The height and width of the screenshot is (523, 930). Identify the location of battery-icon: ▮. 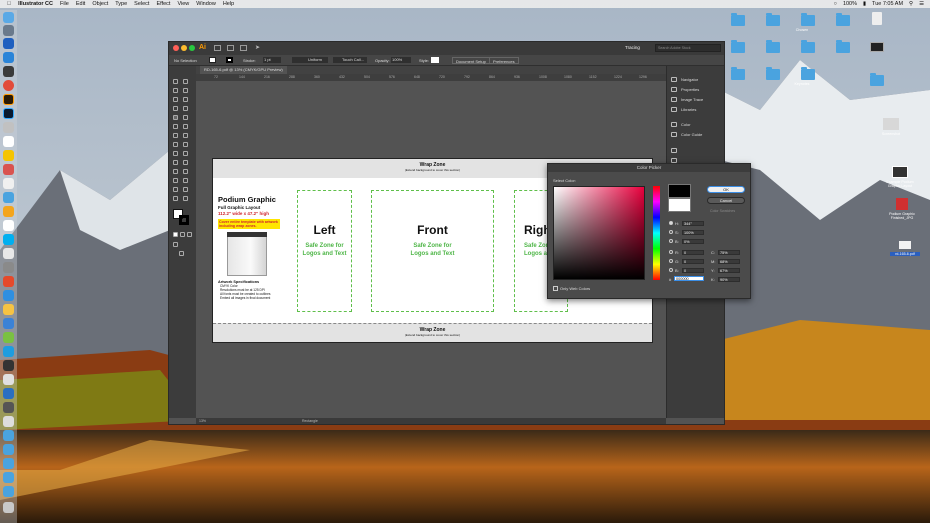
(864, 4).